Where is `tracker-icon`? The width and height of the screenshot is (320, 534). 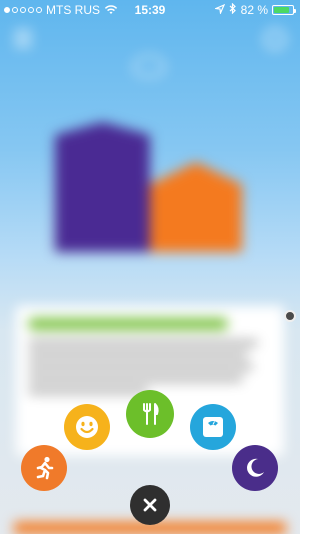
tracker-icon is located at coordinates (149, 66).